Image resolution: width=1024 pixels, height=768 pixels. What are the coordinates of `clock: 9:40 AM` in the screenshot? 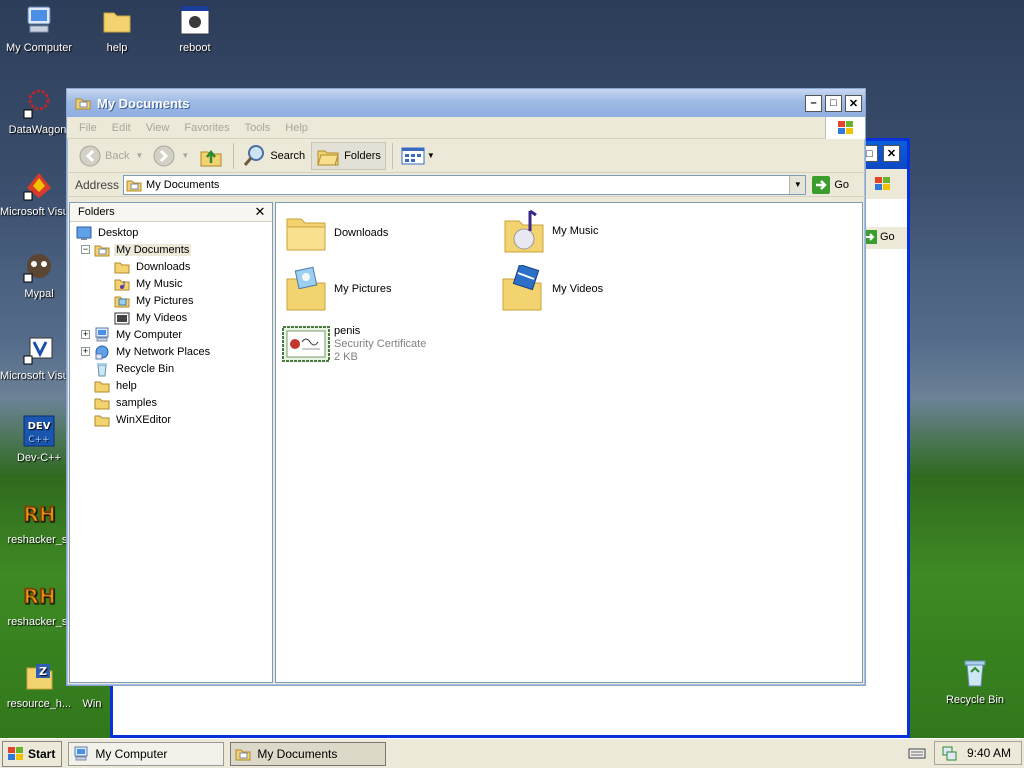 It's located at (989, 753).